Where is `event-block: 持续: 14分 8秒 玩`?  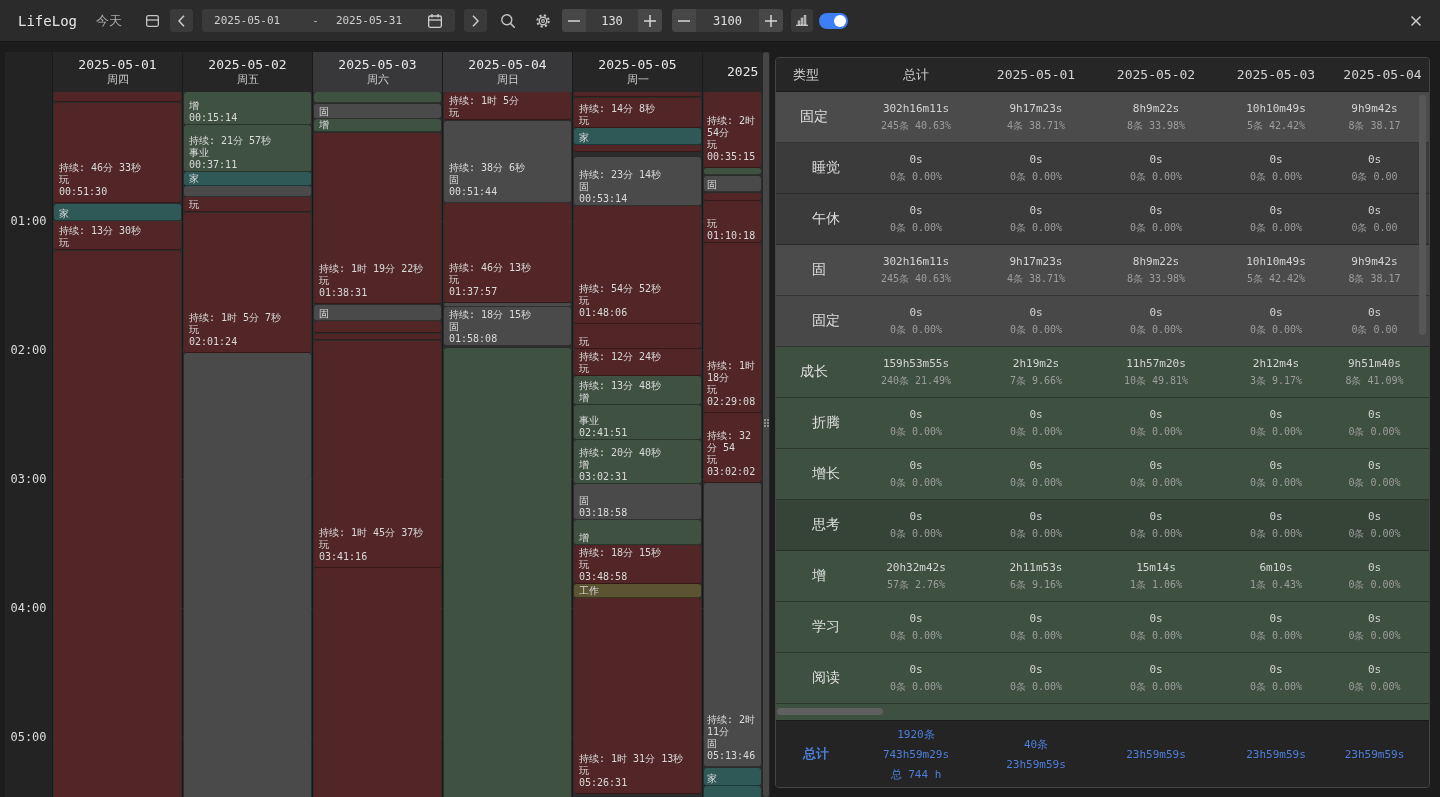
event-block: 持续: 14分 8秒 玩 is located at coordinates (637, 113).